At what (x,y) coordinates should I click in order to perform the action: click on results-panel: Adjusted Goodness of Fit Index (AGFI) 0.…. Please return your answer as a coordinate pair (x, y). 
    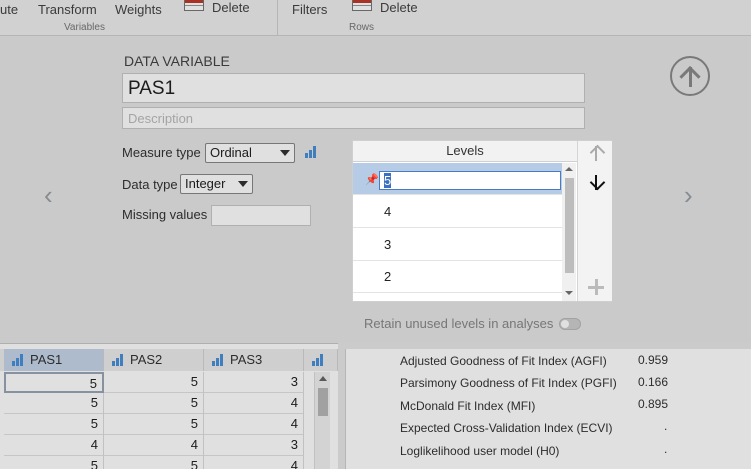
    Looking at the image, I should click on (548, 409).